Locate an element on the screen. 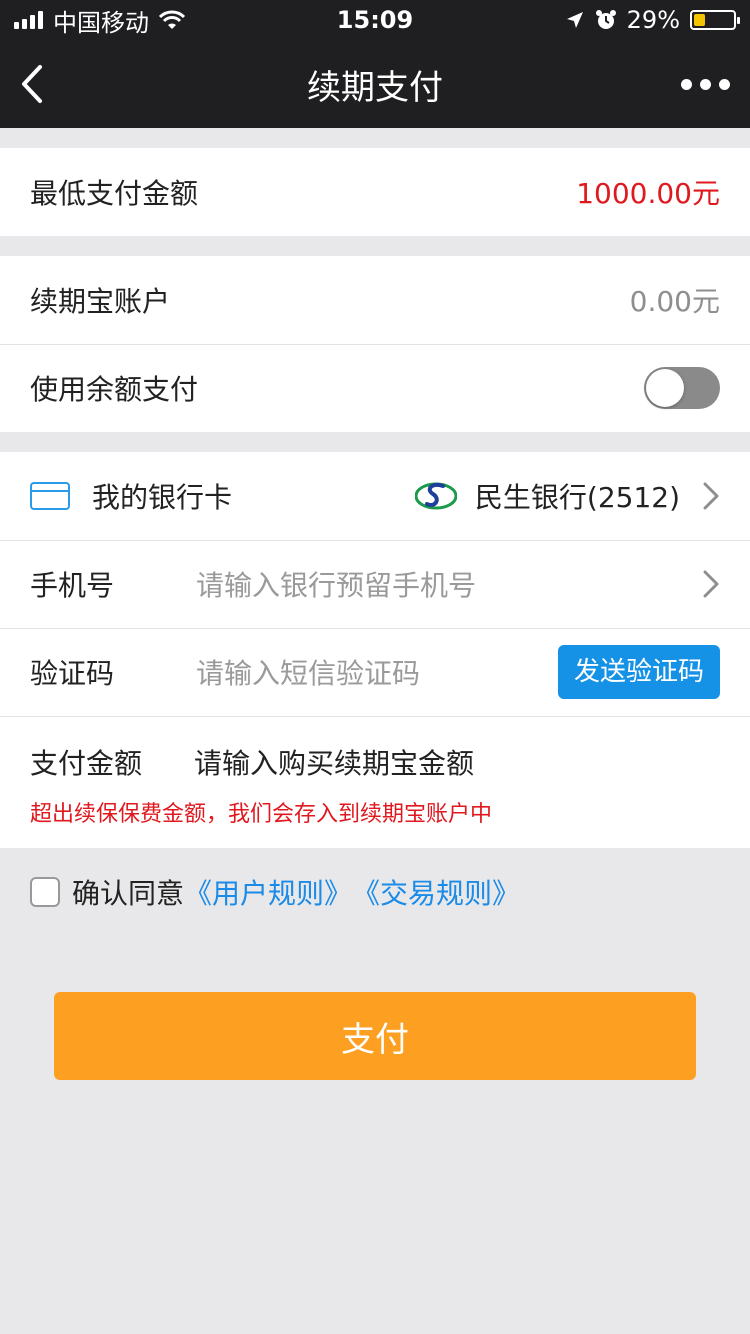 The height and width of the screenshot is (1334, 750). agreement-checkbox is located at coordinates (45, 892).